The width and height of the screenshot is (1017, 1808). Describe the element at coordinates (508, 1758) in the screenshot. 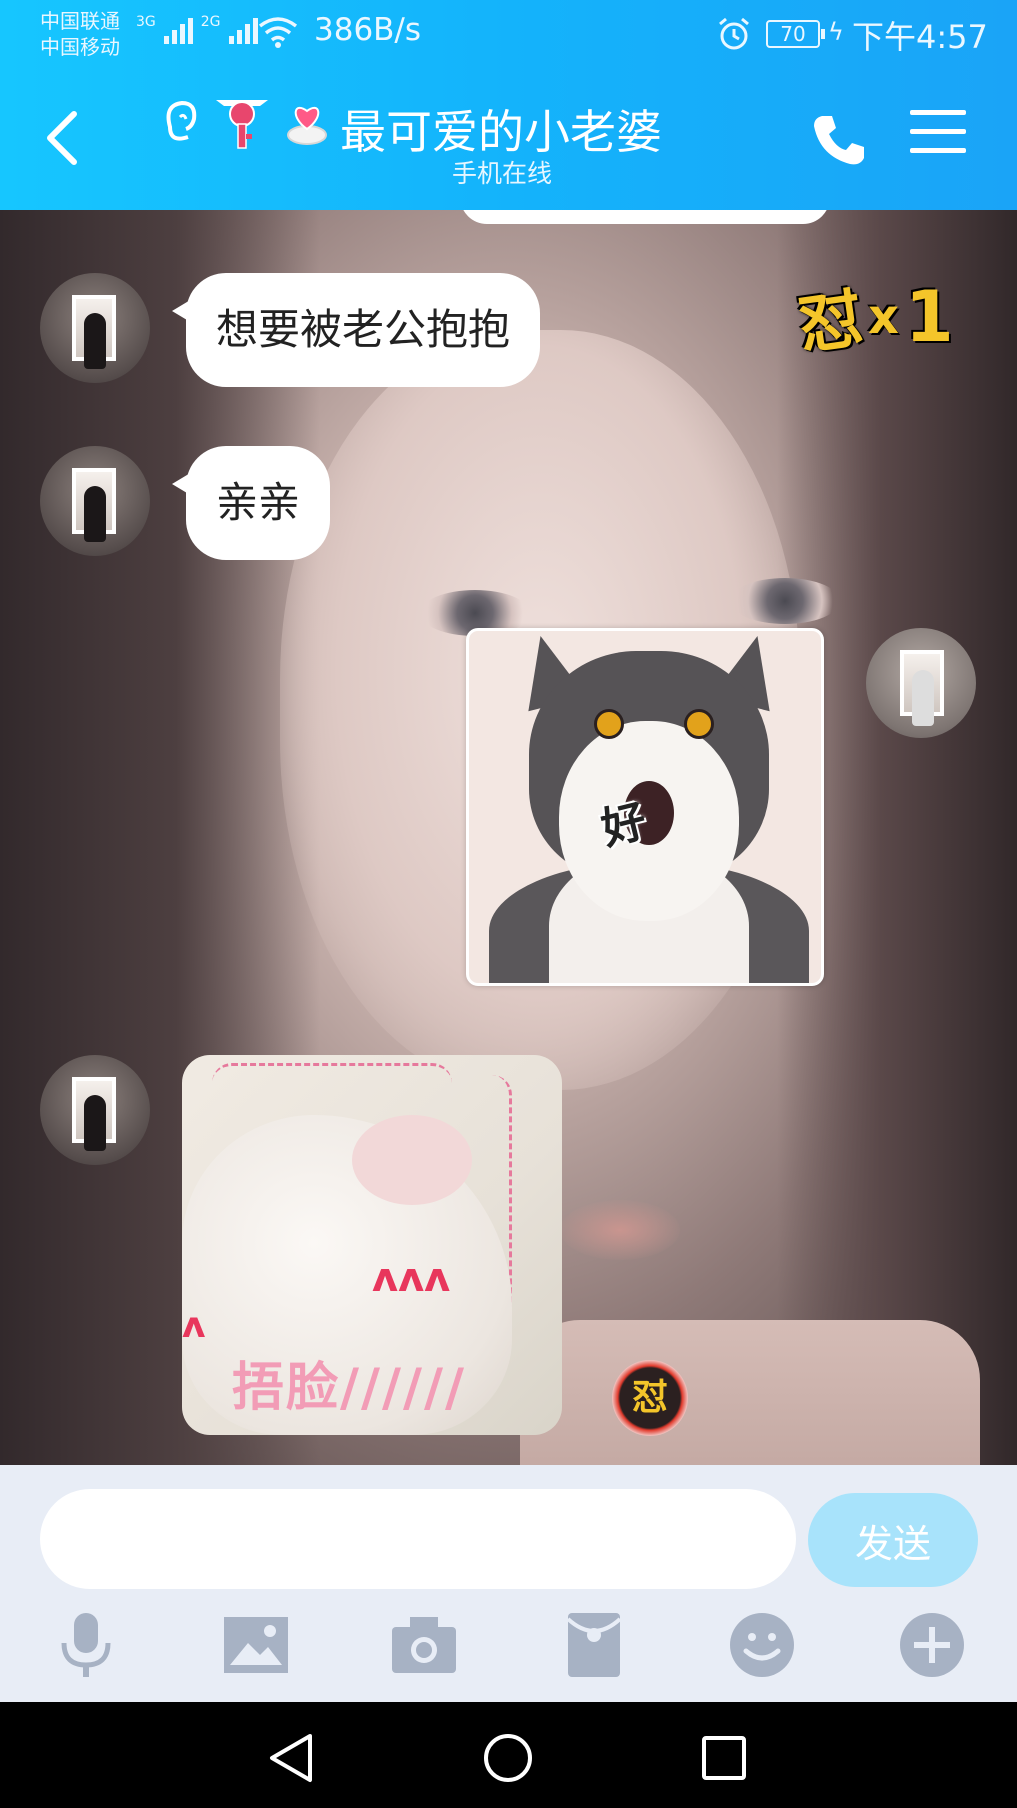

I see `nav-home-icon` at that location.